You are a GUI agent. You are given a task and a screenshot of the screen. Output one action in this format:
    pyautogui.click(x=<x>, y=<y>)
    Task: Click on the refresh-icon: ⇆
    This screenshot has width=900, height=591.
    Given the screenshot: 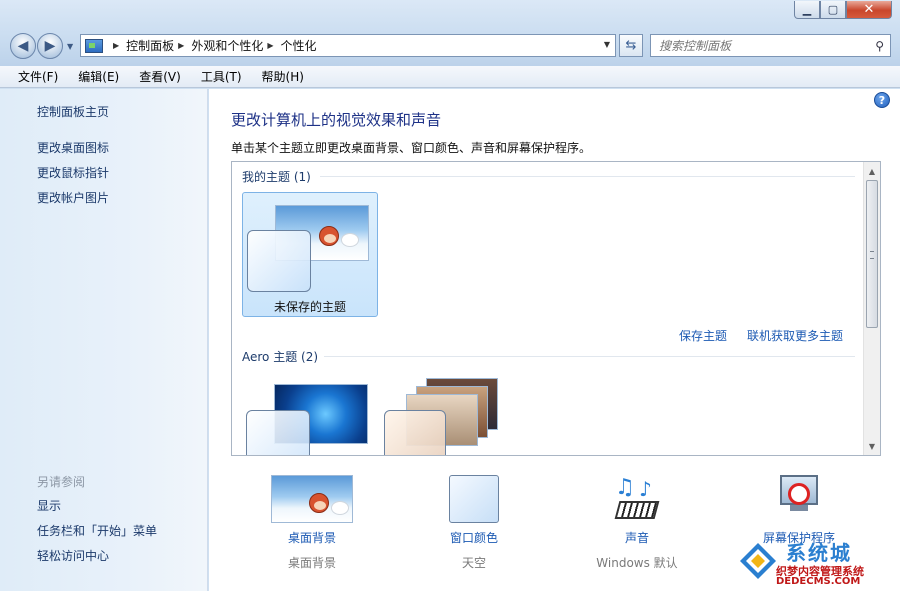 What is the action you would take?
    pyautogui.click(x=631, y=45)
    